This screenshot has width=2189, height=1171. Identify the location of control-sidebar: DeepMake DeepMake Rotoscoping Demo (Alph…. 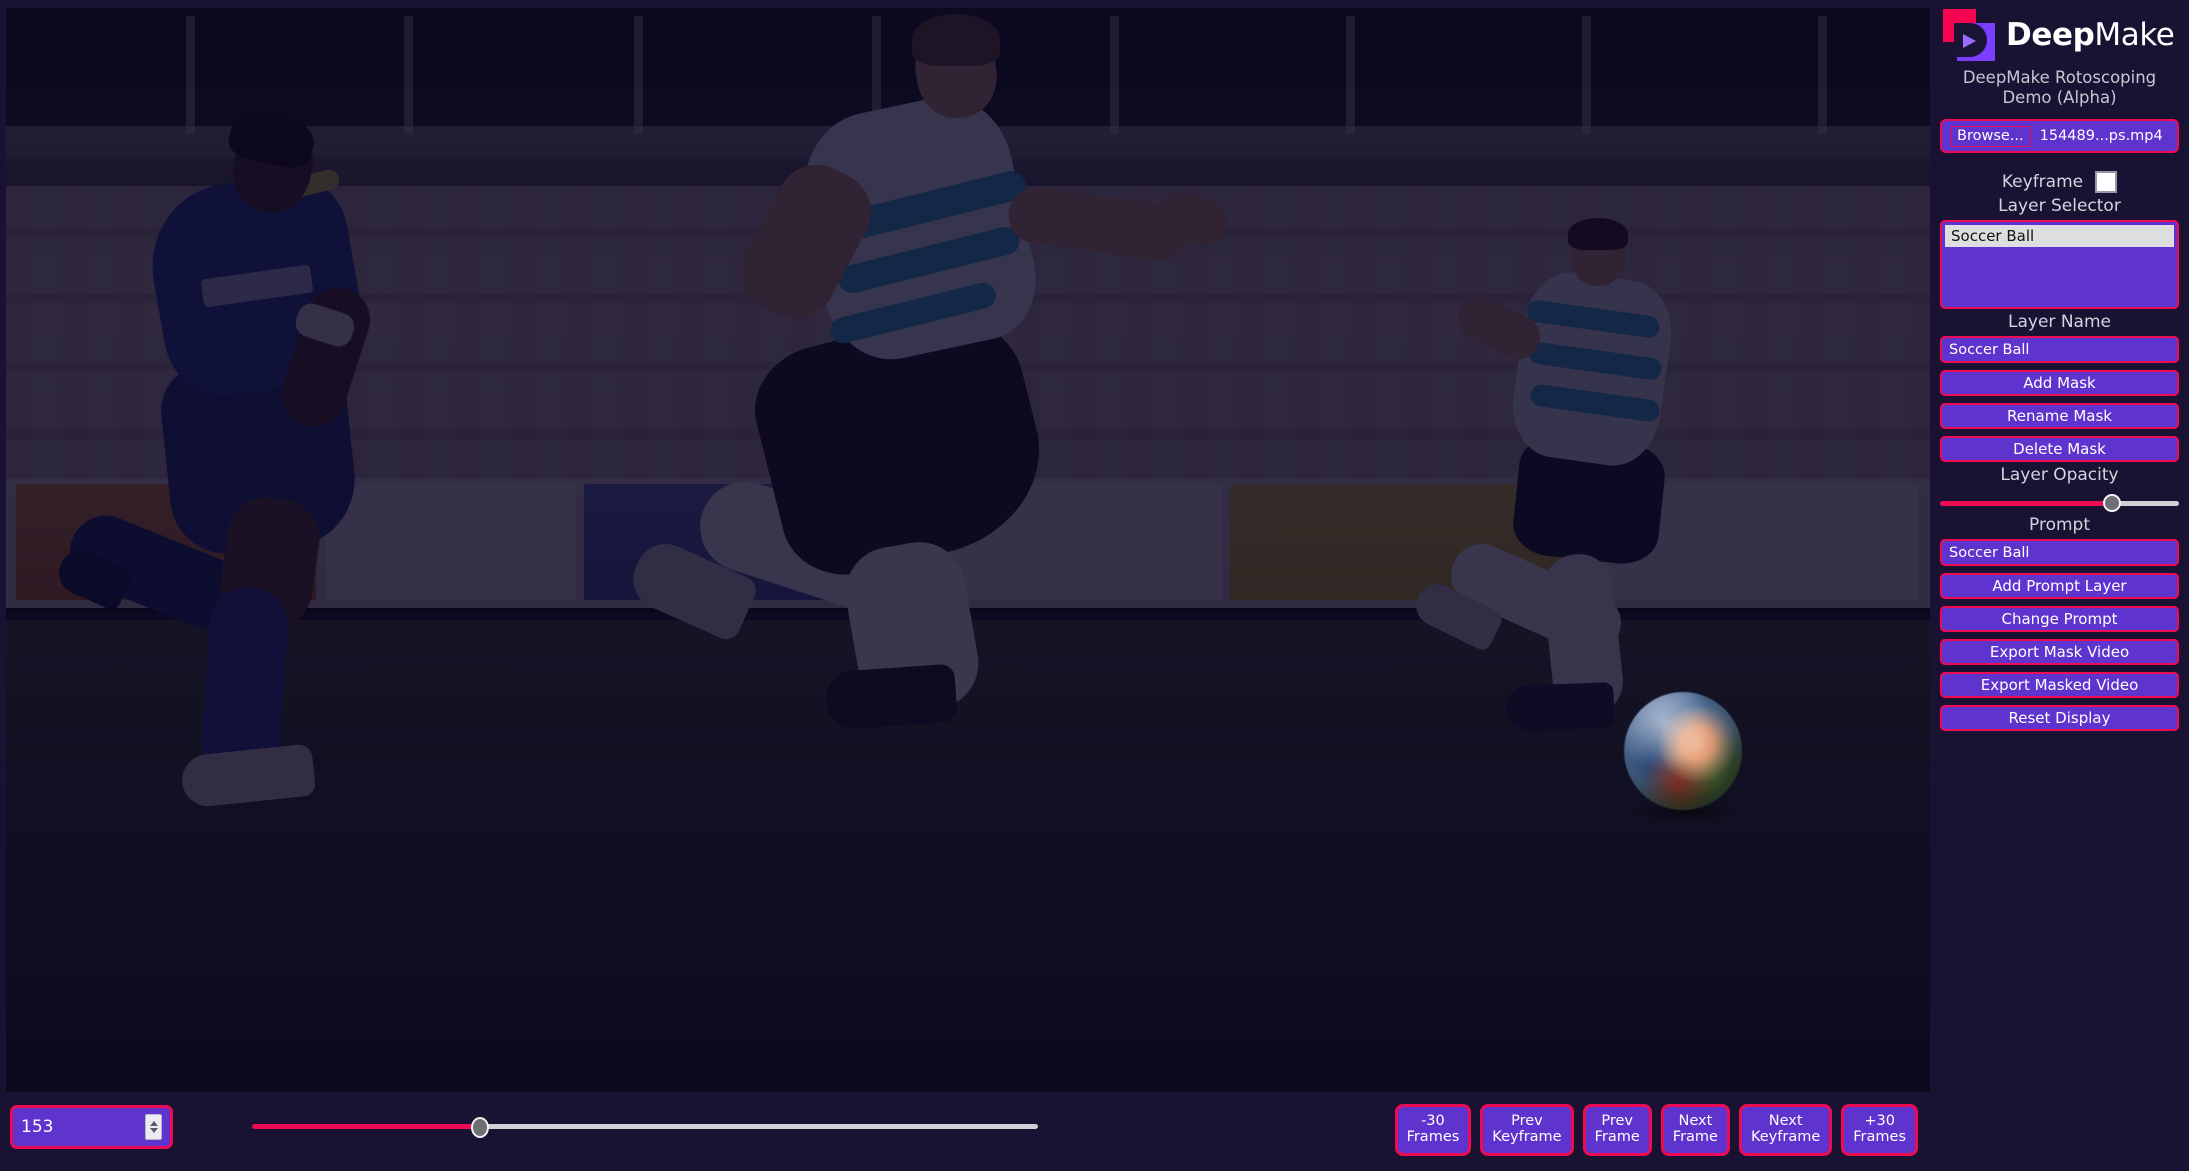
(2059, 585).